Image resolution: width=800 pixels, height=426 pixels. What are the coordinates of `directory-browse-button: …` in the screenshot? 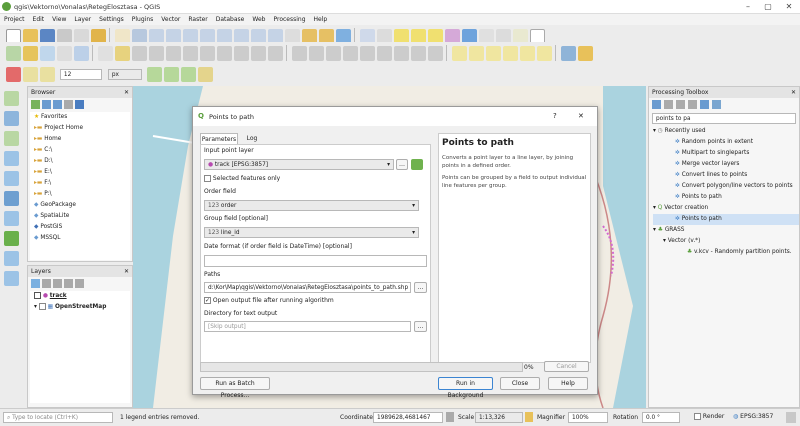 It's located at (420, 326).